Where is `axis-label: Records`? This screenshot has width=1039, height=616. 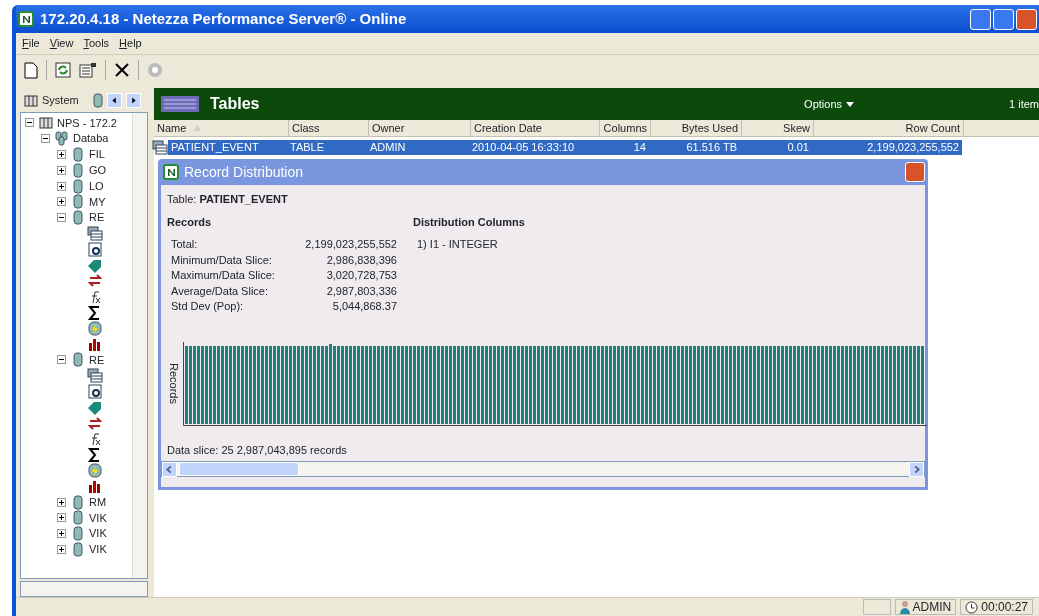 axis-label: Records is located at coordinates (174, 383).